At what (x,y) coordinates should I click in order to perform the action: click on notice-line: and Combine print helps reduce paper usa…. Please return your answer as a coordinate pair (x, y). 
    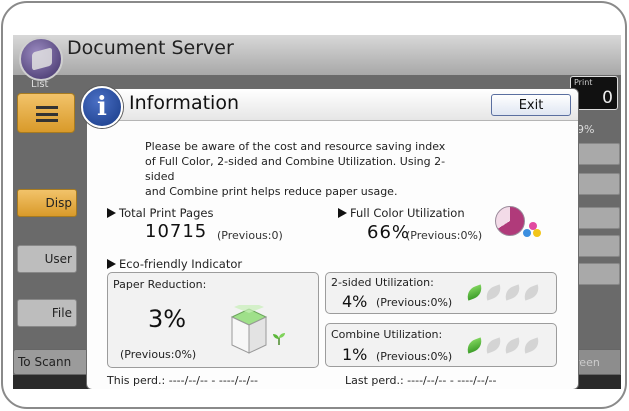
    Looking at the image, I should click on (271, 191).